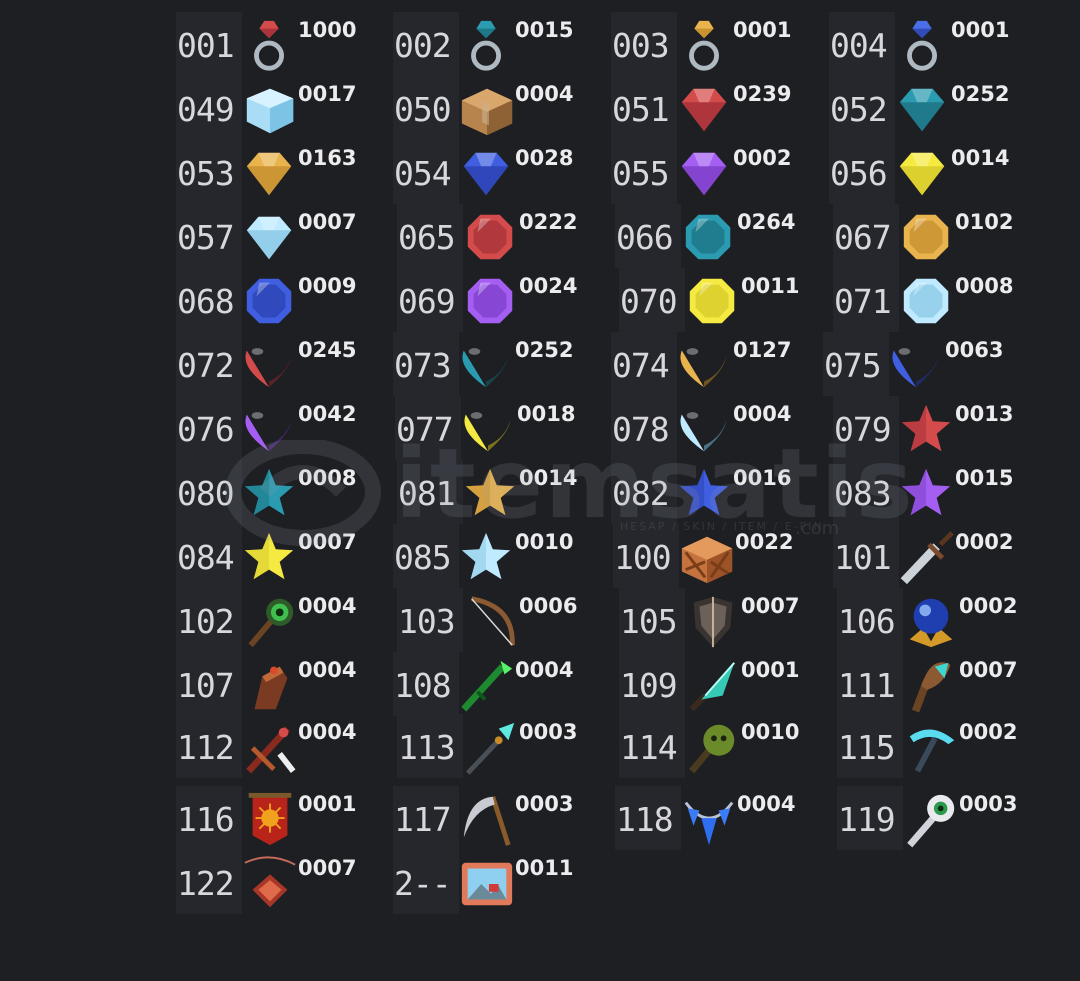 Image resolution: width=1080 pixels, height=981 pixels. Describe the element at coordinates (283, 428) in the screenshot. I see `inventory-item: 076 0042` at that location.